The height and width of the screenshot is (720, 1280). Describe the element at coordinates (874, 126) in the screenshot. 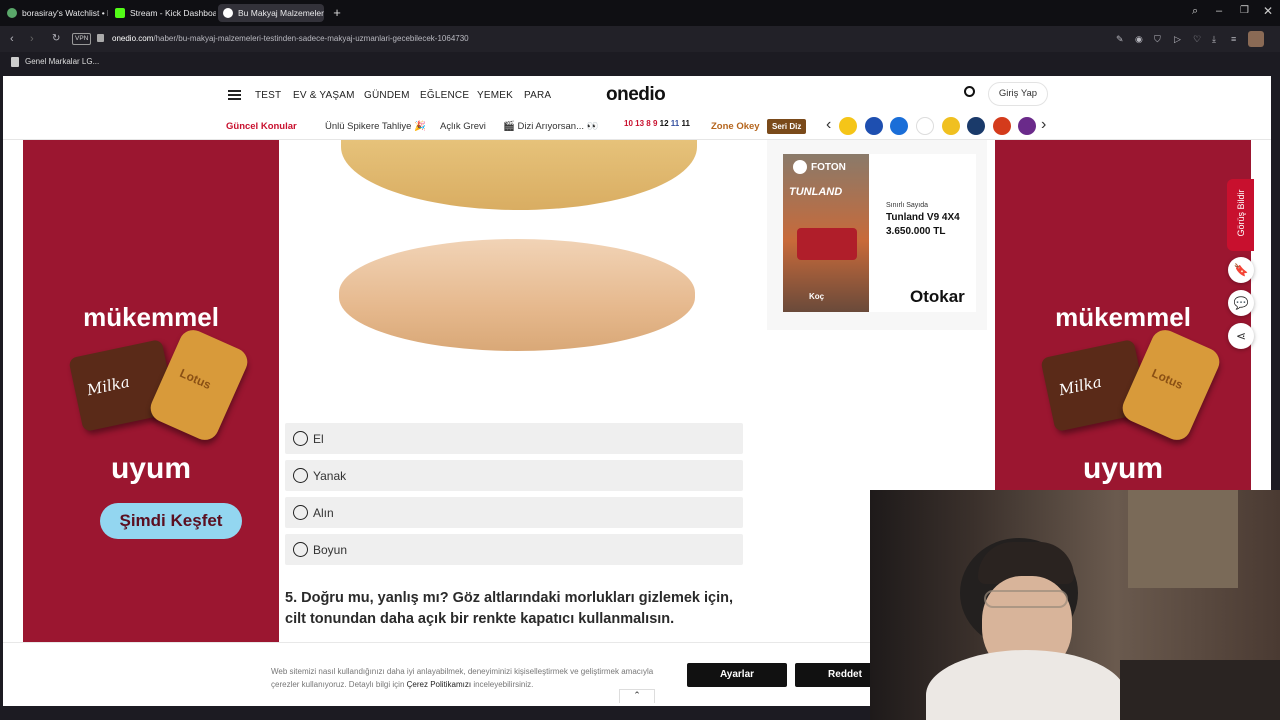

I see `brand-philips-icon` at that location.